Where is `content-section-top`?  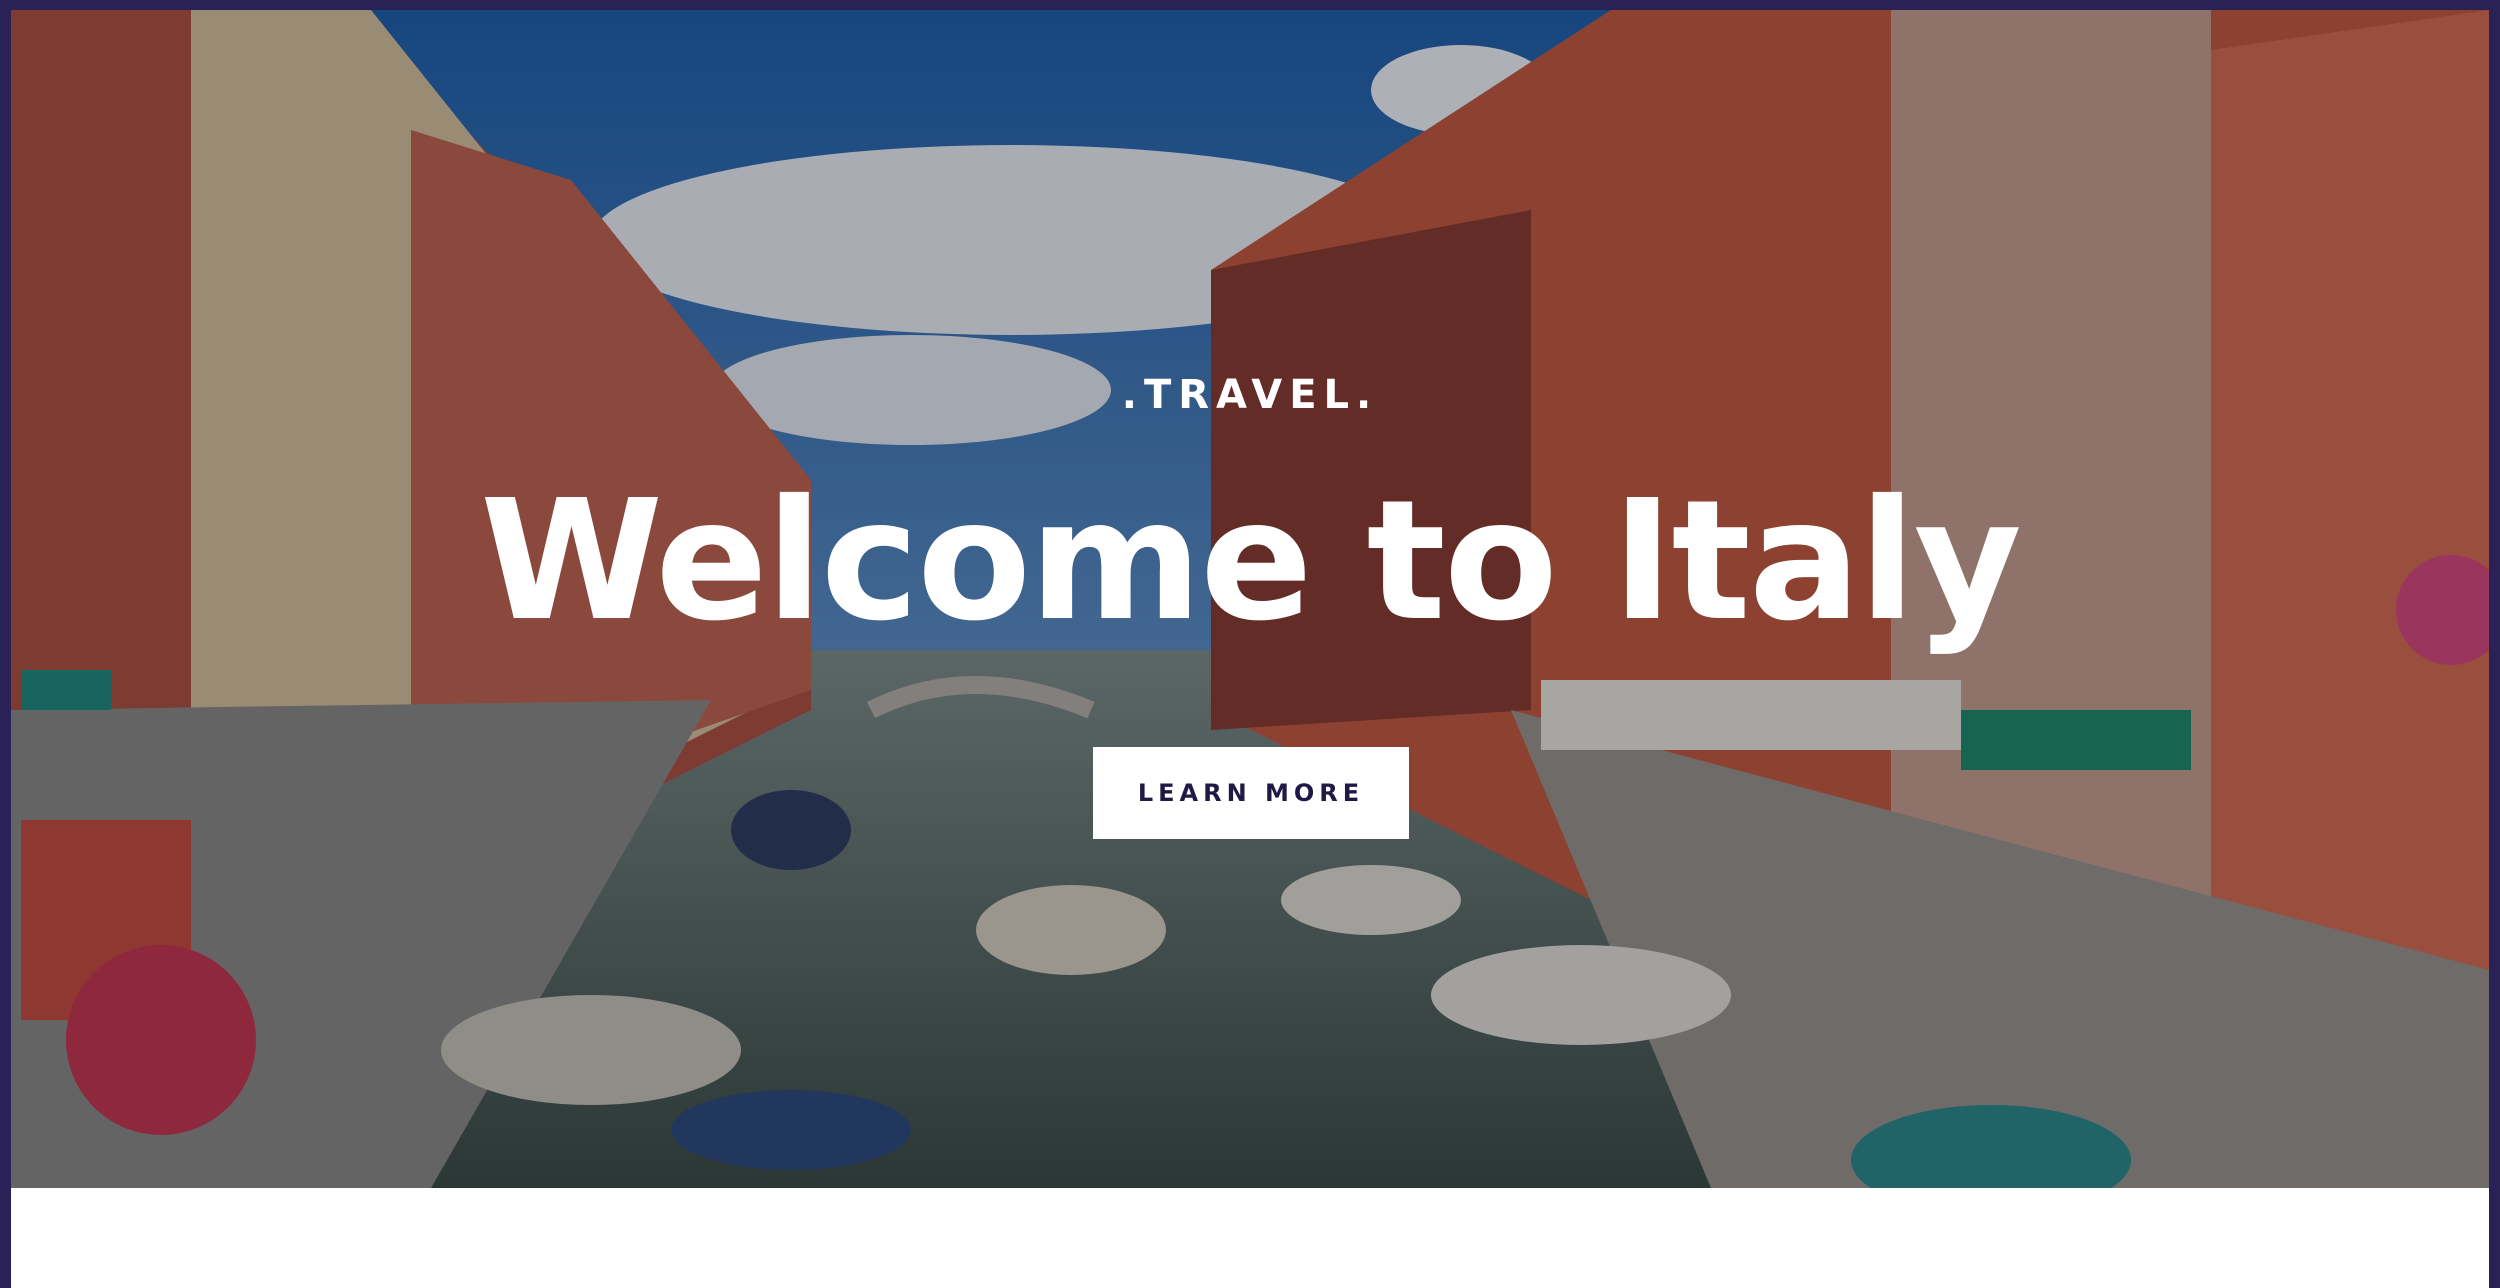
content-section-top is located at coordinates (1250, 1238).